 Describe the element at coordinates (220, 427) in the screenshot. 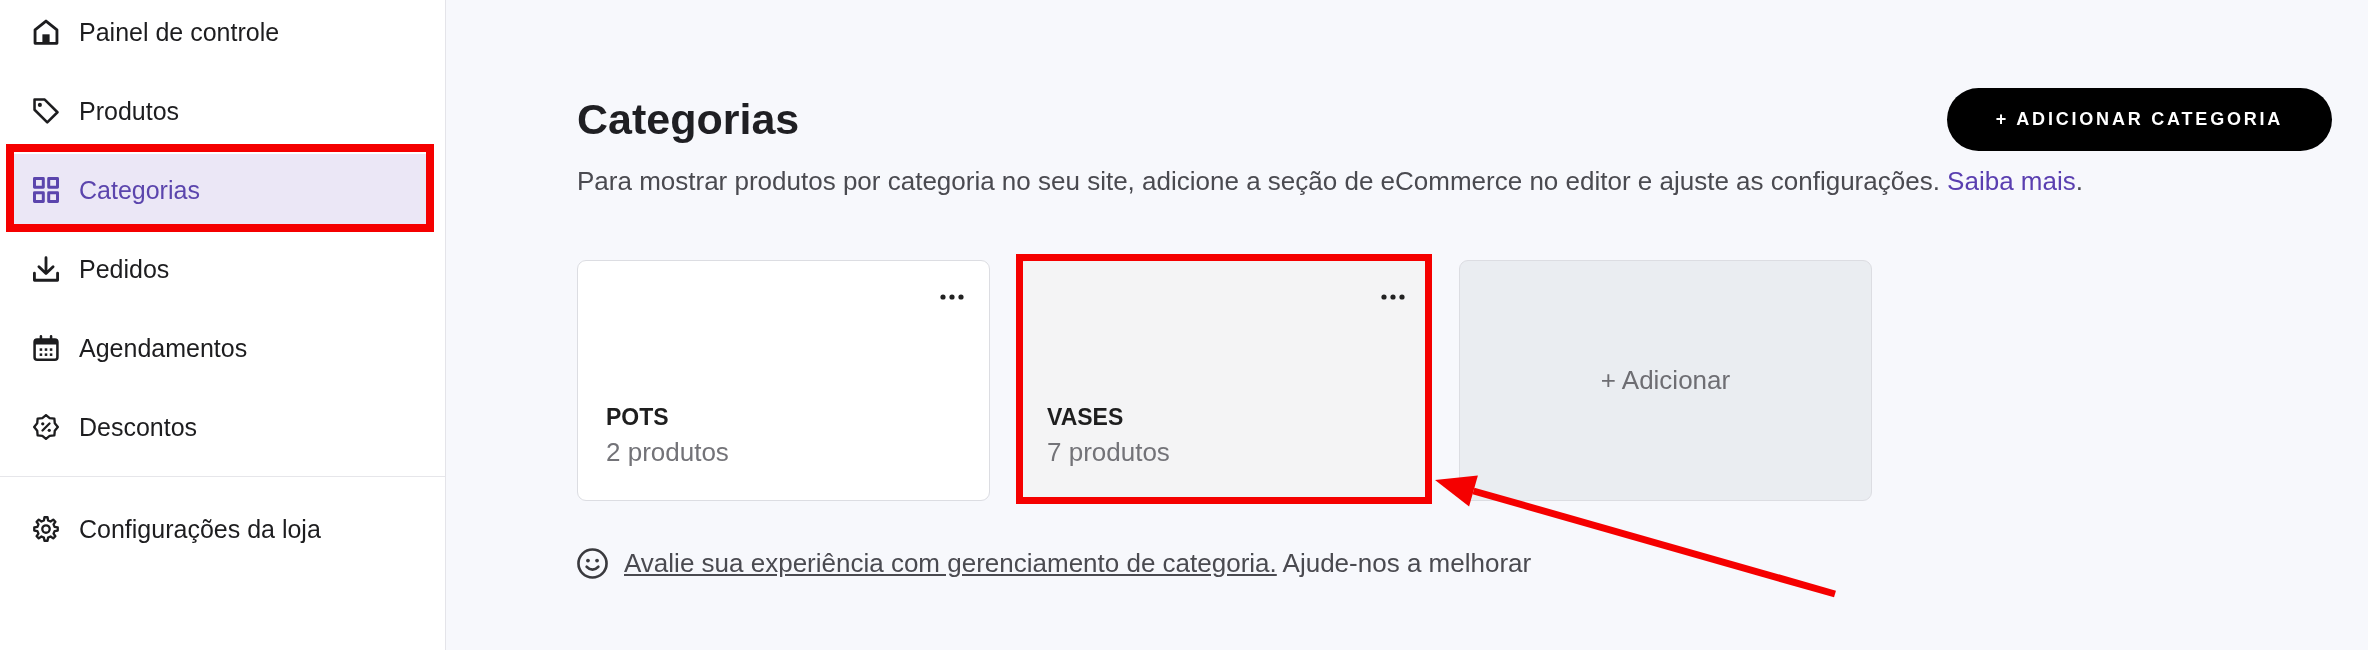

I see `sidebar-item: Descontos` at that location.